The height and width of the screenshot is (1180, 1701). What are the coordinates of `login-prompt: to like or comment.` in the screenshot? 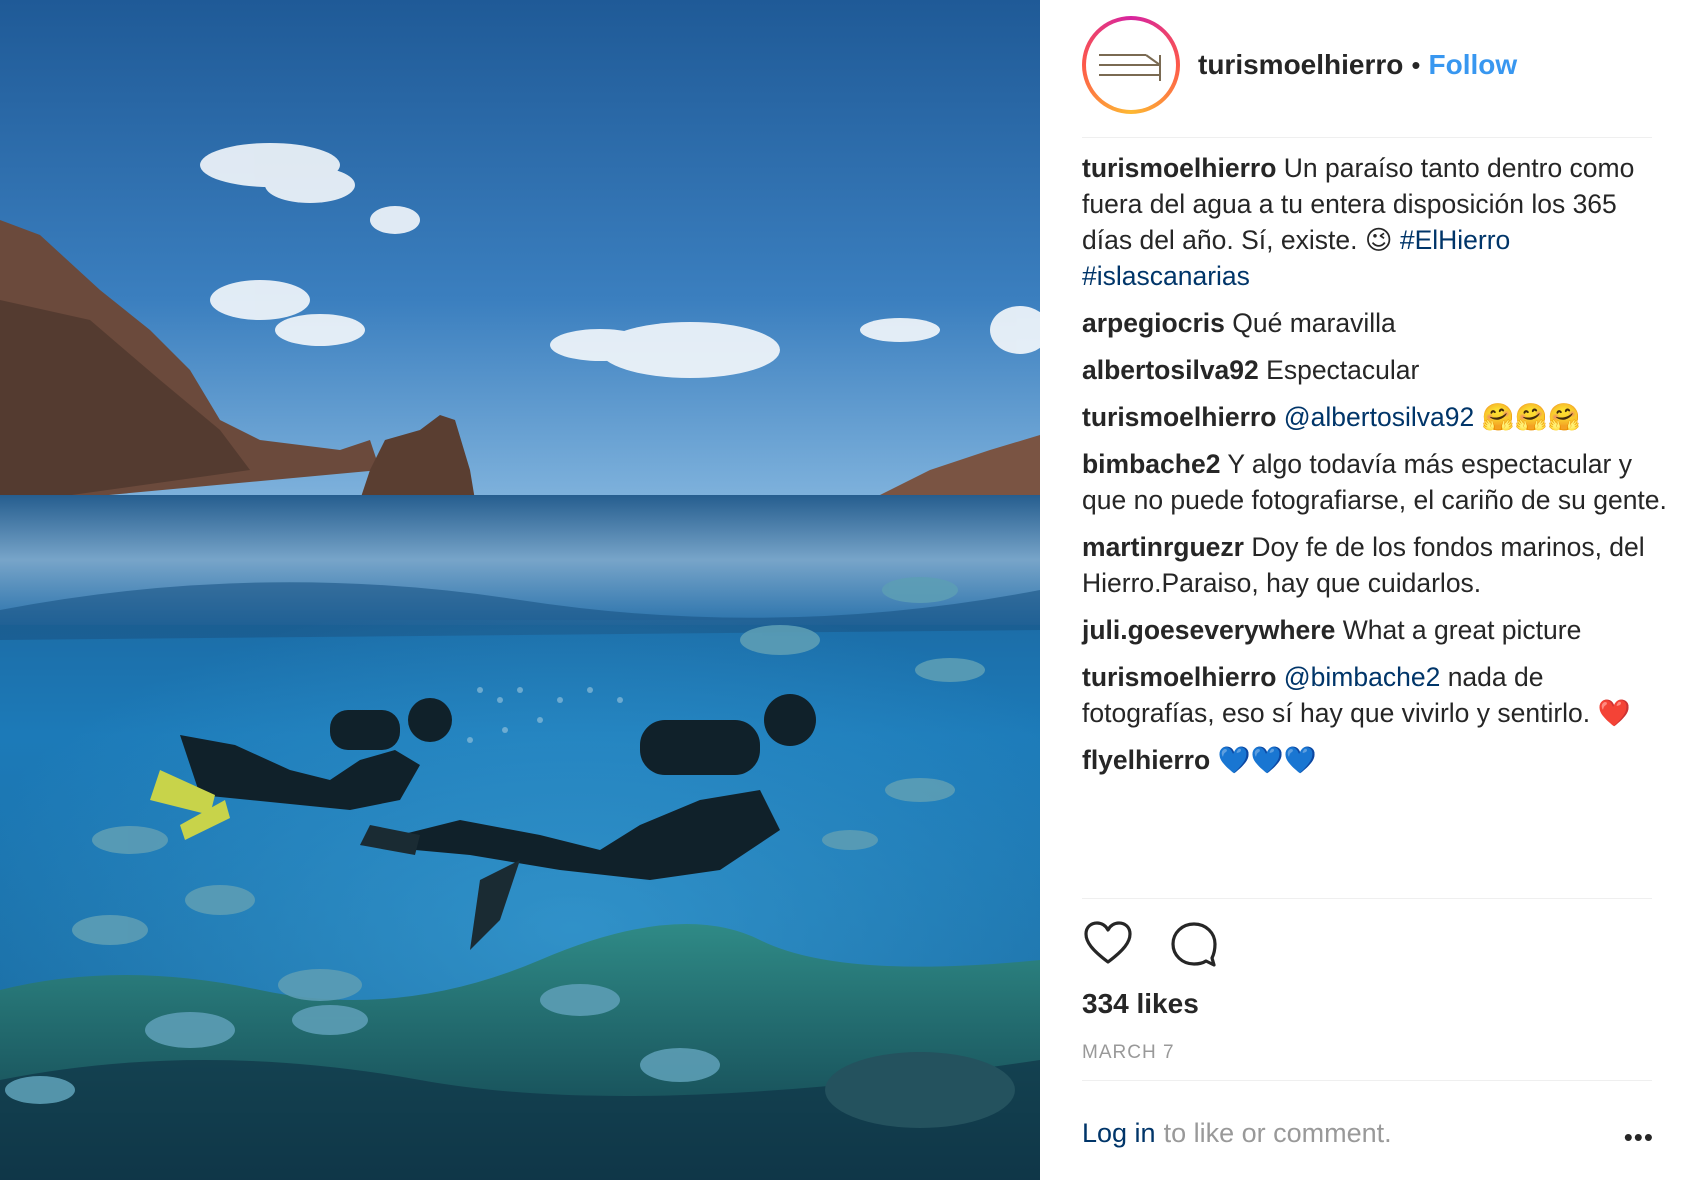 It's located at (1277, 1133).